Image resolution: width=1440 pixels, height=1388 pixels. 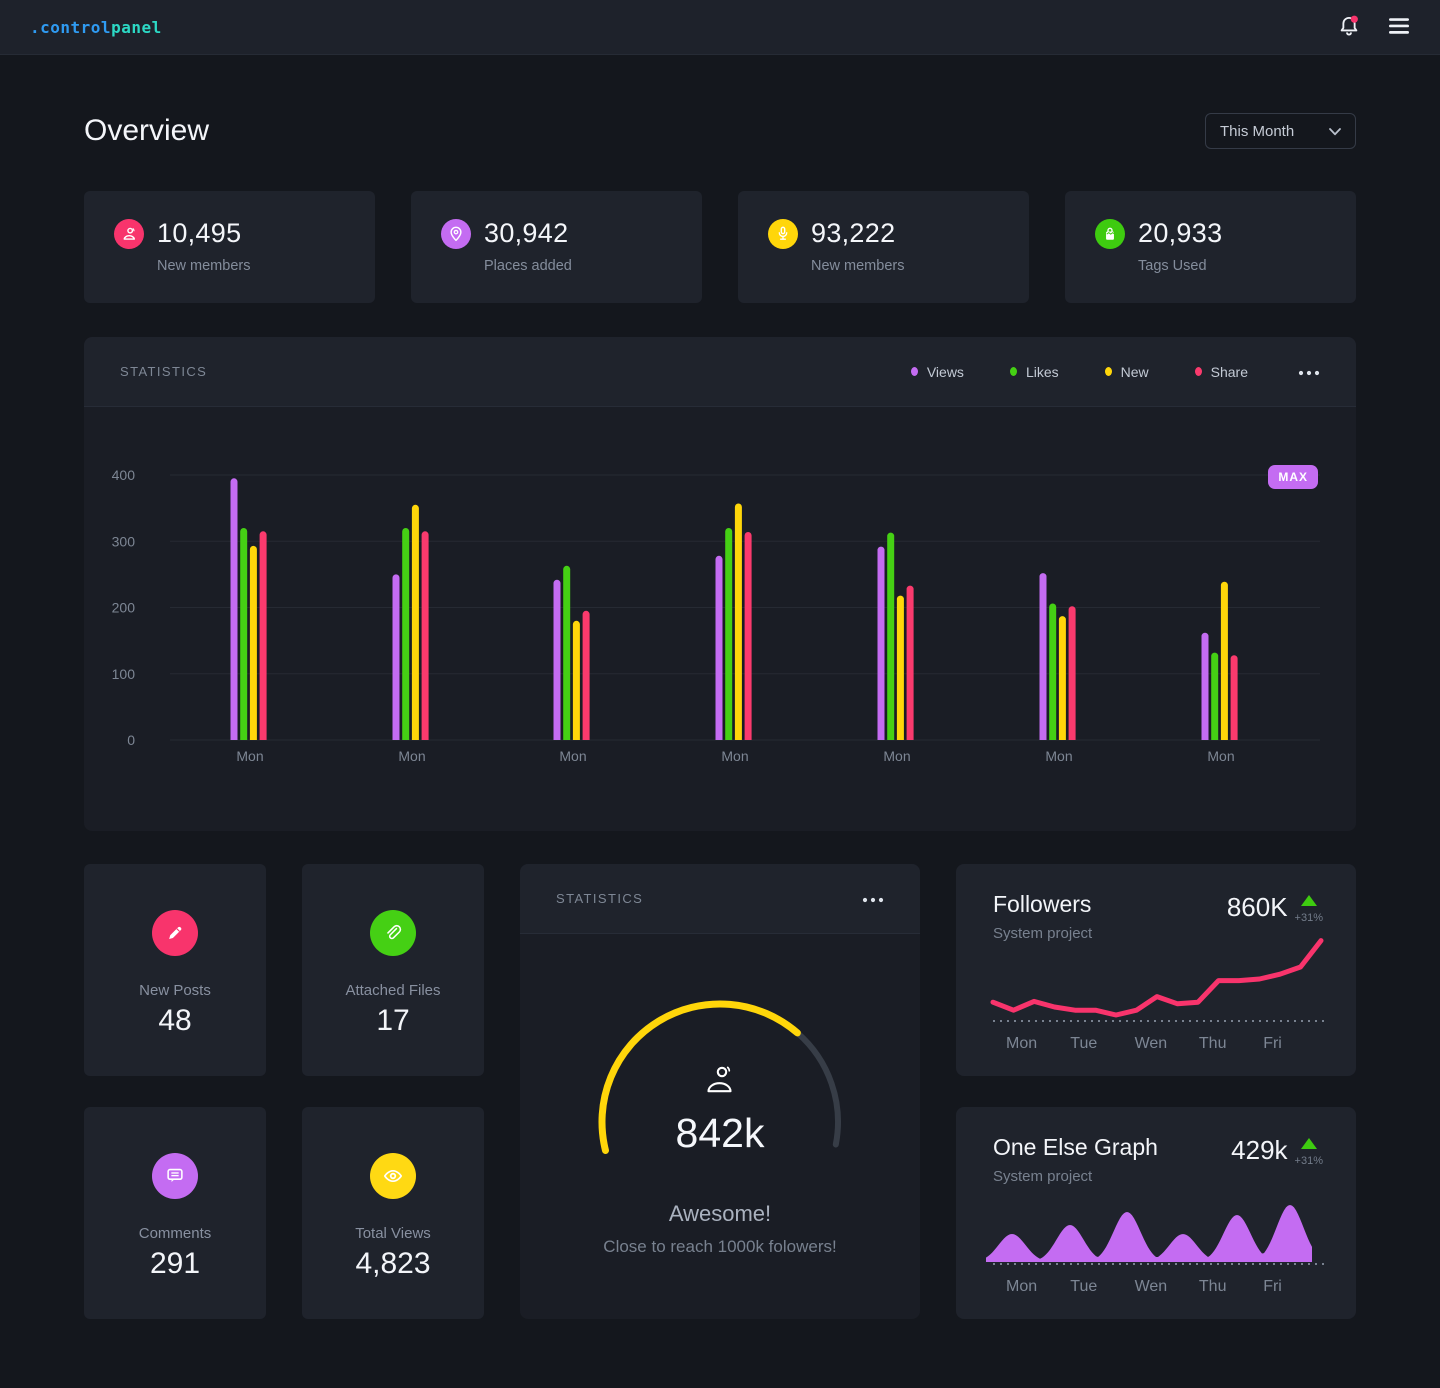 I want to click on stat-value: 20,933, so click(x=1180, y=233).